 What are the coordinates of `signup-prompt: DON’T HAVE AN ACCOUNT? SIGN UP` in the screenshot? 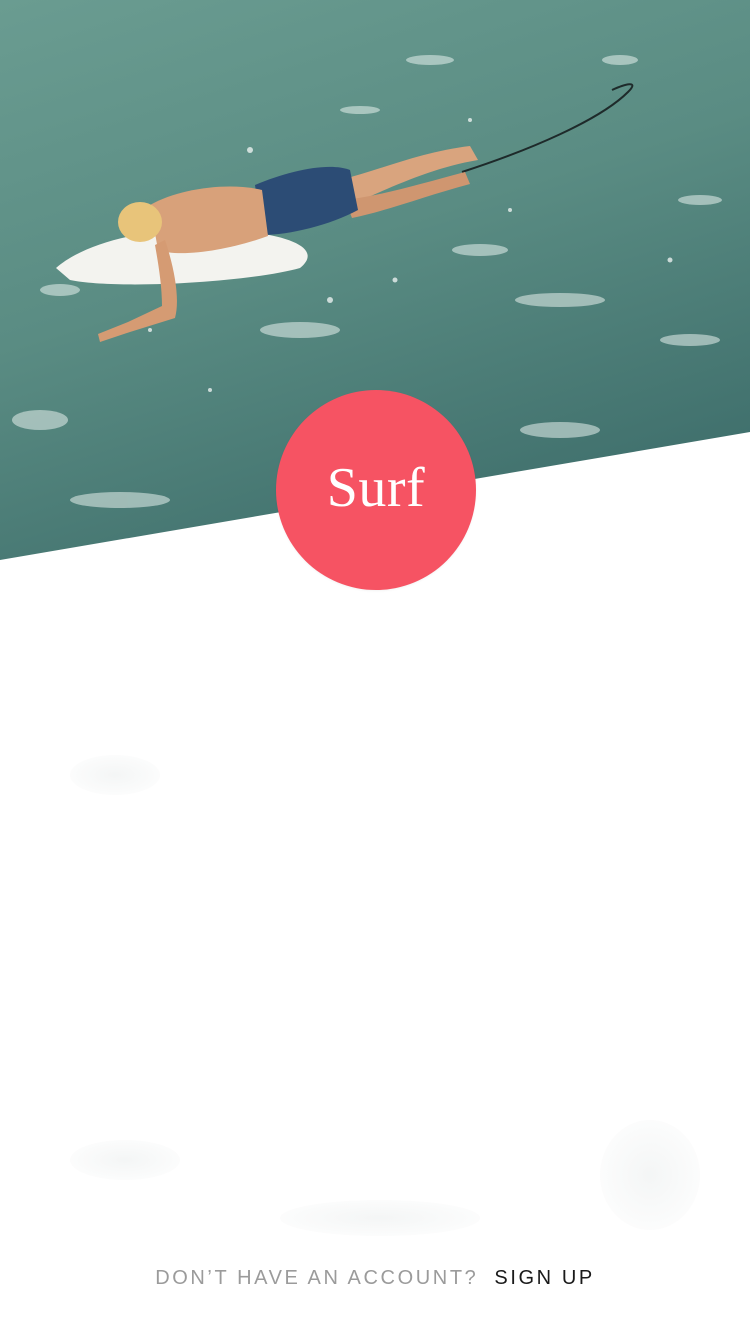 It's located at (375, 1278).